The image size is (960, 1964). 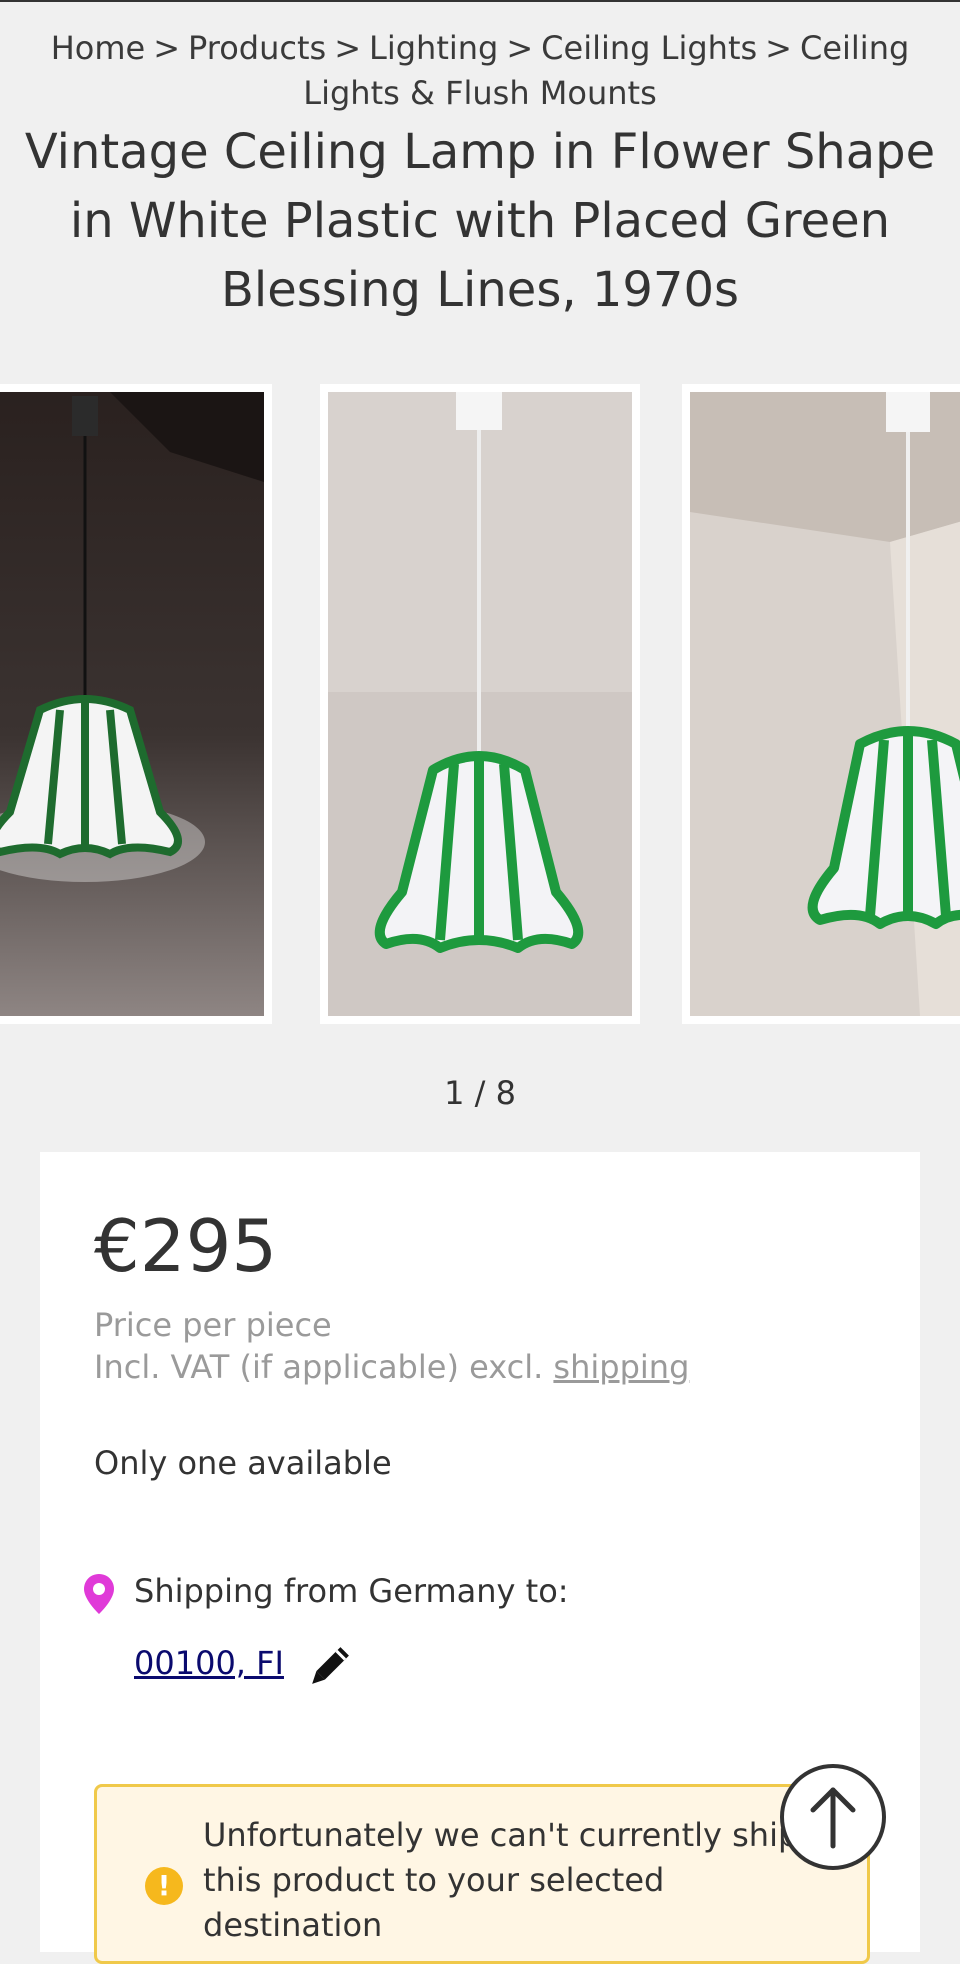 What do you see at coordinates (327, 1669) in the screenshot?
I see `pencil-icon` at bounding box center [327, 1669].